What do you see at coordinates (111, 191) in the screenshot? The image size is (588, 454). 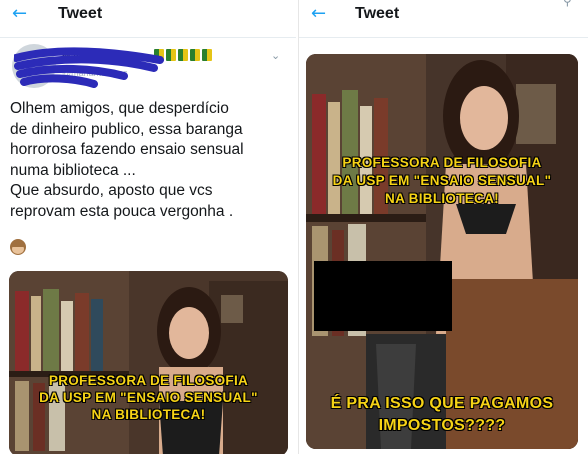 I see `tweet-text-line: Que absurdo, aposto que vcs` at bounding box center [111, 191].